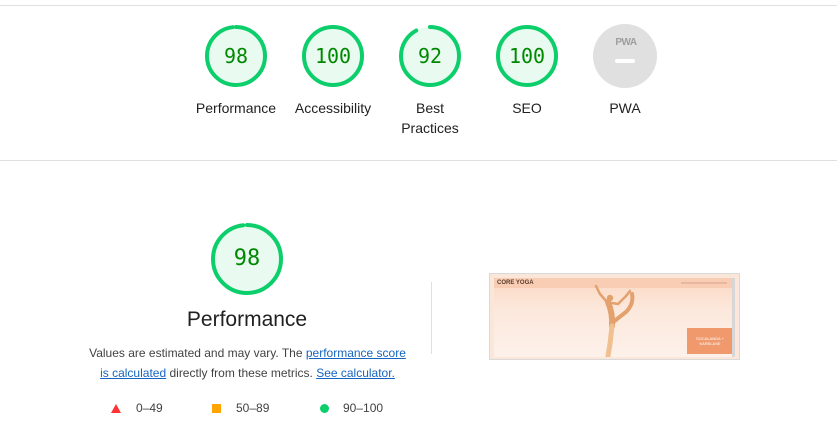 This screenshot has width=837, height=443. What do you see at coordinates (625, 56) in the screenshot?
I see `pwa-badge: PWA` at bounding box center [625, 56].